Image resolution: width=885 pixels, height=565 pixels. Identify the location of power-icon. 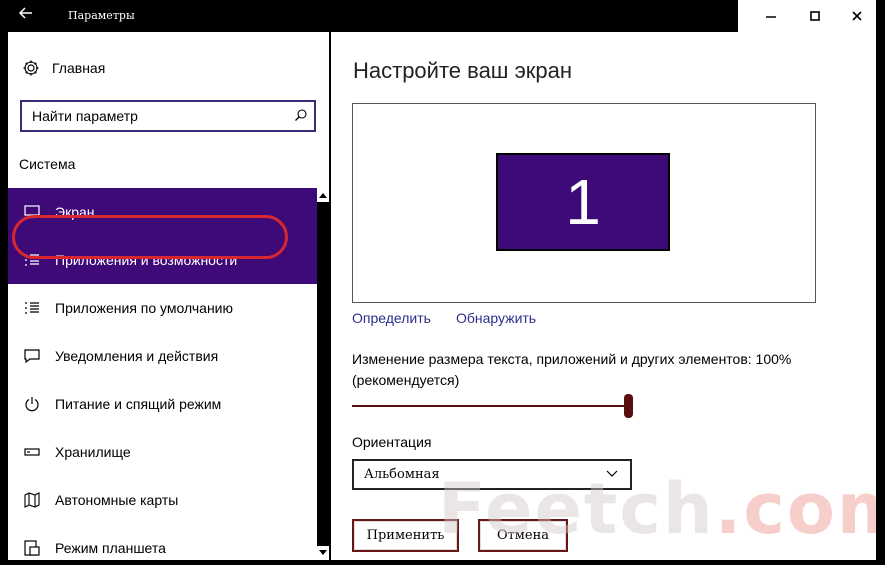
(32, 404).